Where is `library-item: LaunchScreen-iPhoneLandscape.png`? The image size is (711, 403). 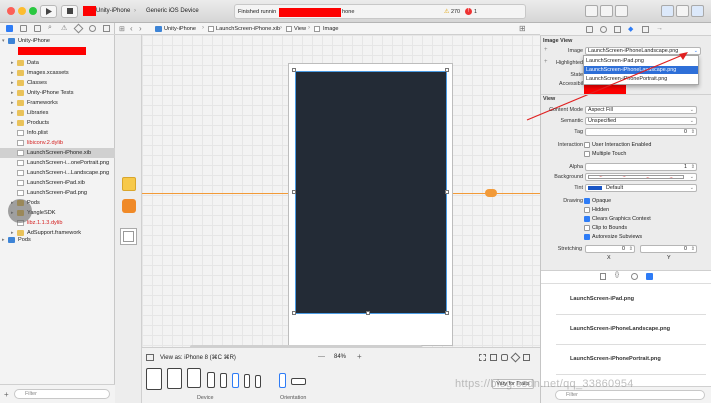
library-item: LaunchScreen-iPhoneLandscape.png is located at coordinates (620, 329).